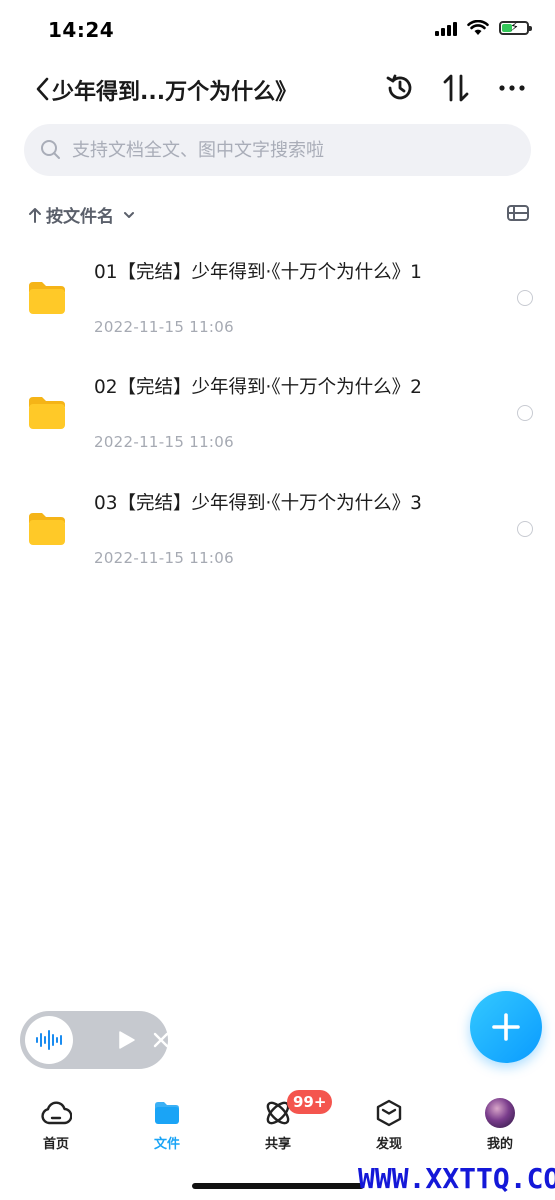 The width and height of the screenshot is (555, 1200). What do you see at coordinates (161, 1040) in the screenshot?
I see `close-icon` at bounding box center [161, 1040].